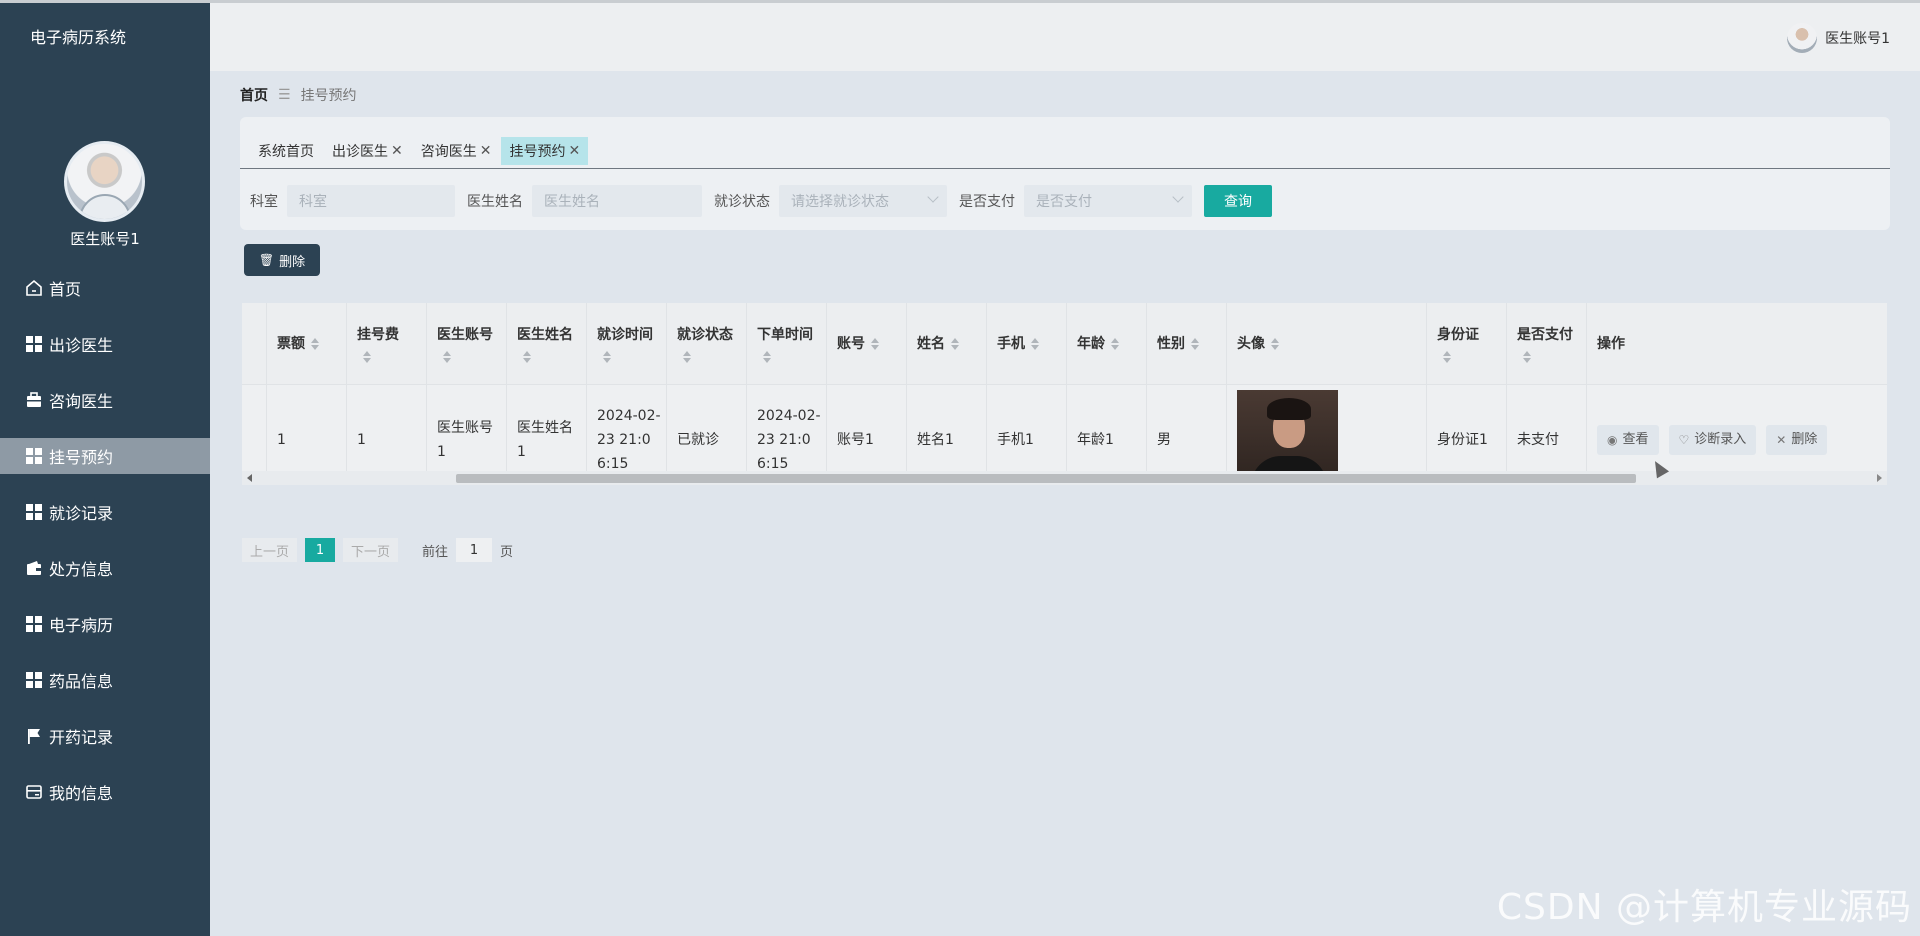 The width and height of the screenshot is (1920, 936). I want to click on header-user-menu: 医生账号1, so click(1838, 38).